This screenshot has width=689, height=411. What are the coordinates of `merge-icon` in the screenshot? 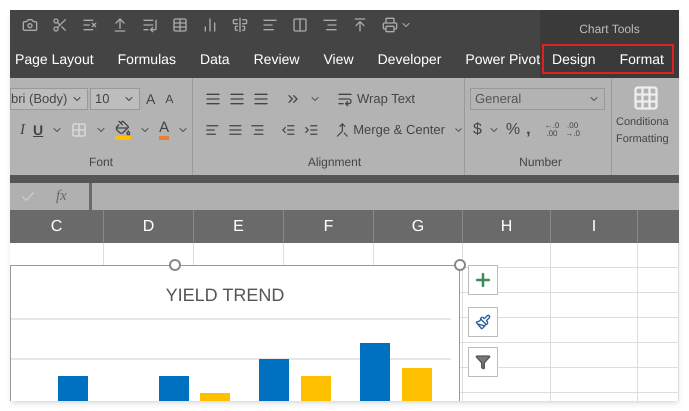 It's located at (342, 130).